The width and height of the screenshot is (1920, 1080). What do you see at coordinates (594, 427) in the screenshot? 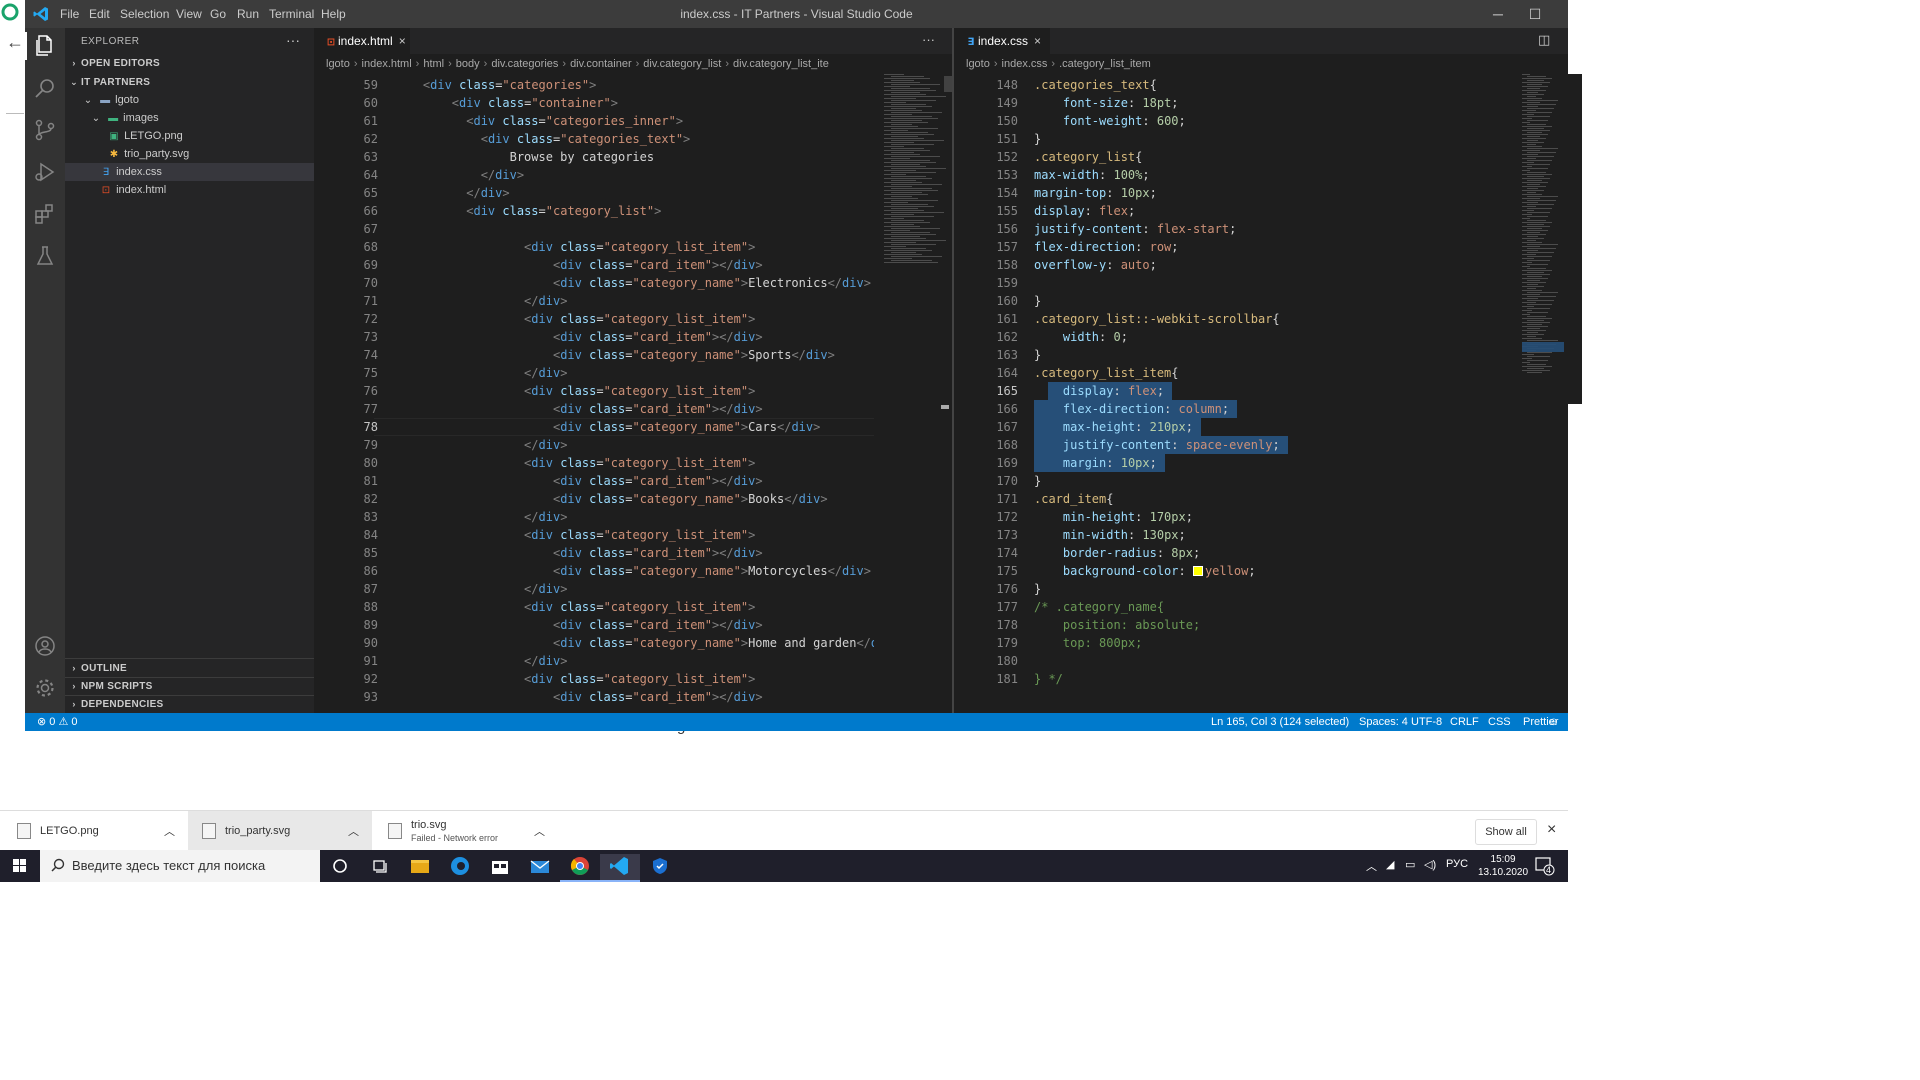
I see `code-line: 78 <div class="category_name">Cars</div>` at bounding box center [594, 427].